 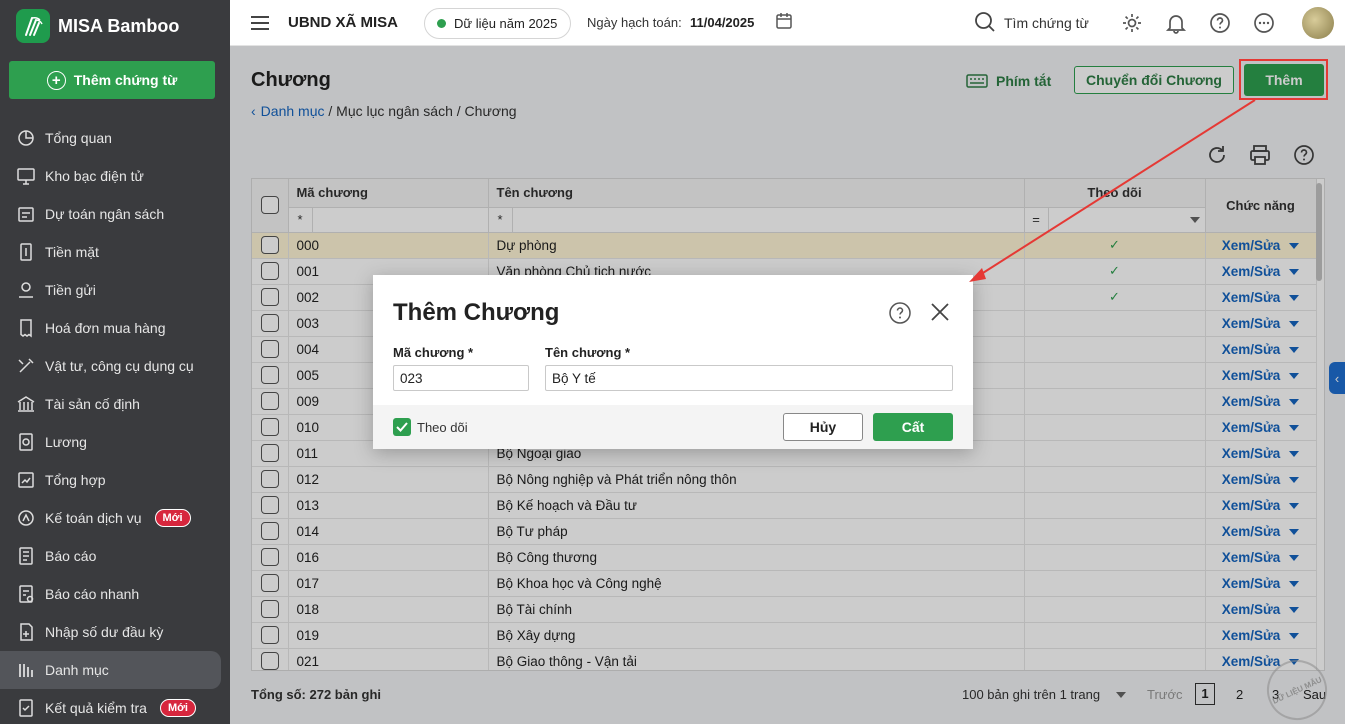 What do you see at coordinates (1044, 694) in the screenshot?
I see `page-size-selector: 100 bản ghi trên 1 trang` at bounding box center [1044, 694].